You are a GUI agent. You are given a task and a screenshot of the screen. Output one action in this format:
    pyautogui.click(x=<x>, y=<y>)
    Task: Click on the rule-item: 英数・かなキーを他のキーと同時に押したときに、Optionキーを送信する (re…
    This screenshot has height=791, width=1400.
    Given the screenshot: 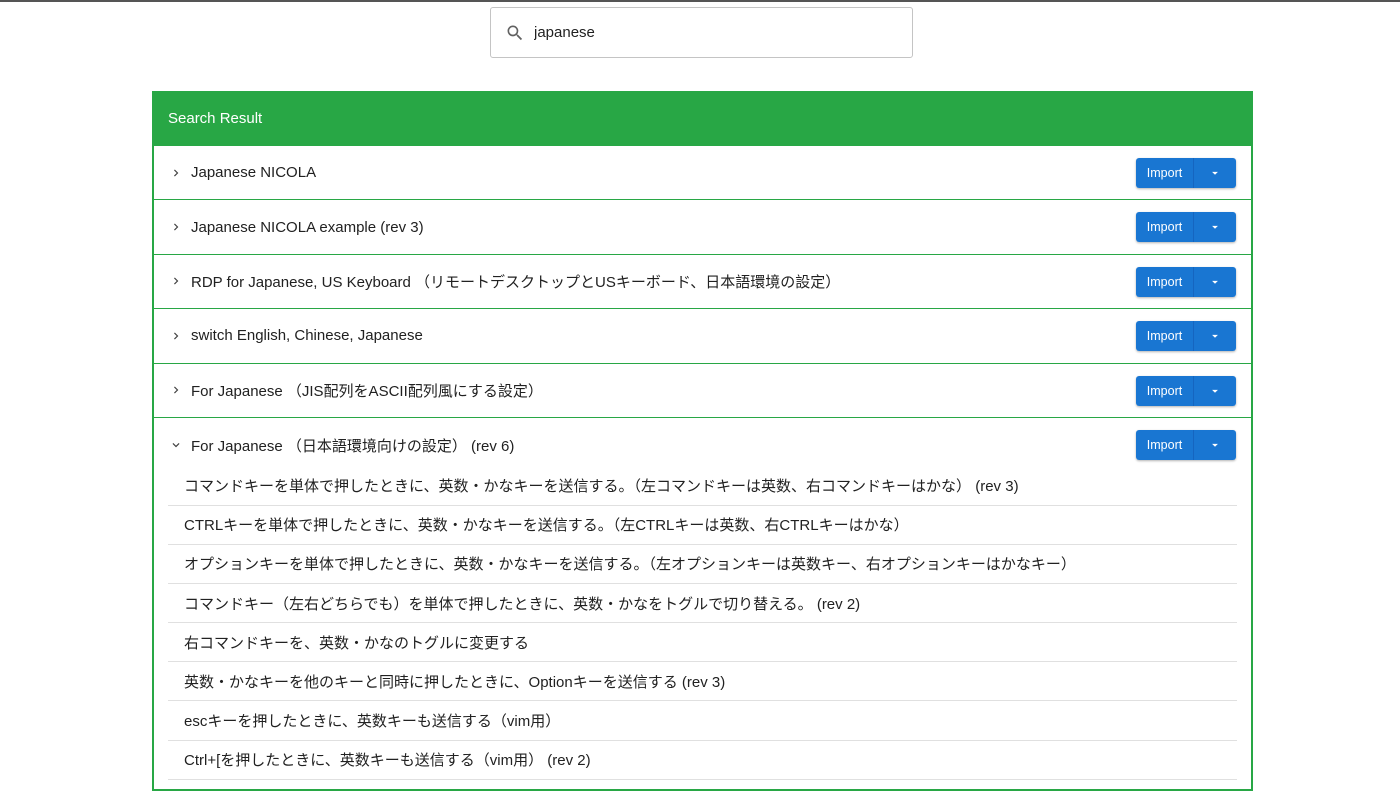 What is the action you would take?
    pyautogui.click(x=702, y=682)
    